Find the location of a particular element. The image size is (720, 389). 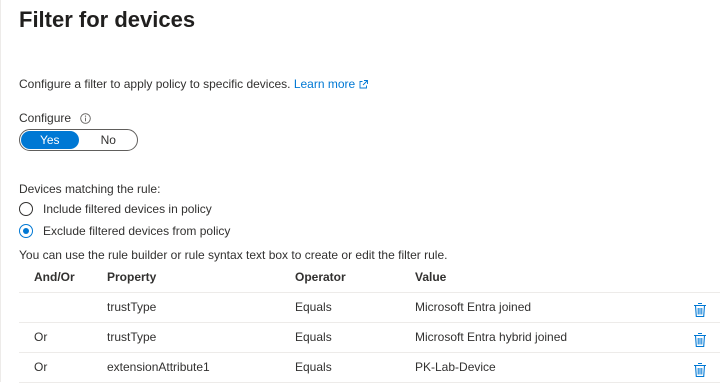

radio-include-circle is located at coordinates (26, 209).